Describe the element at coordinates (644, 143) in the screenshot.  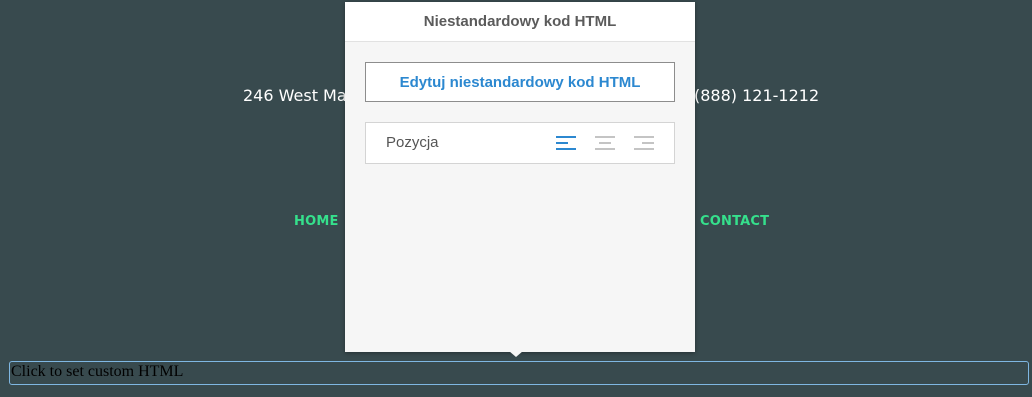
I see `align-right-icon` at that location.